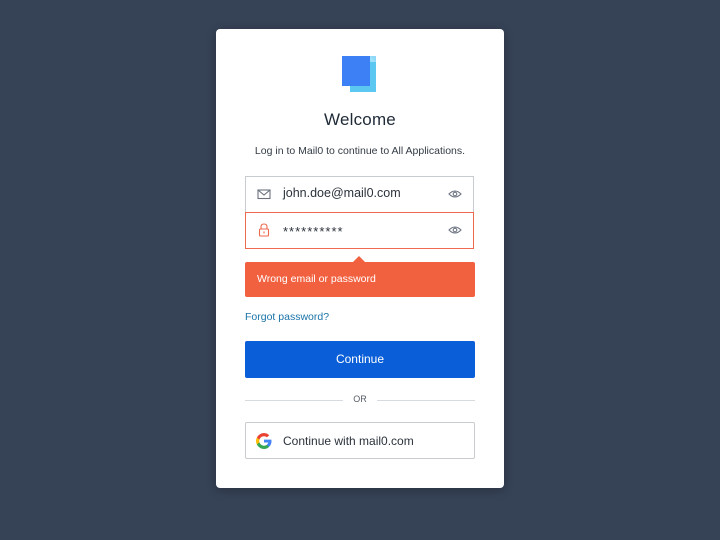 Image resolution: width=720 pixels, height=540 pixels. I want to click on or-divider: OR, so click(360, 400).